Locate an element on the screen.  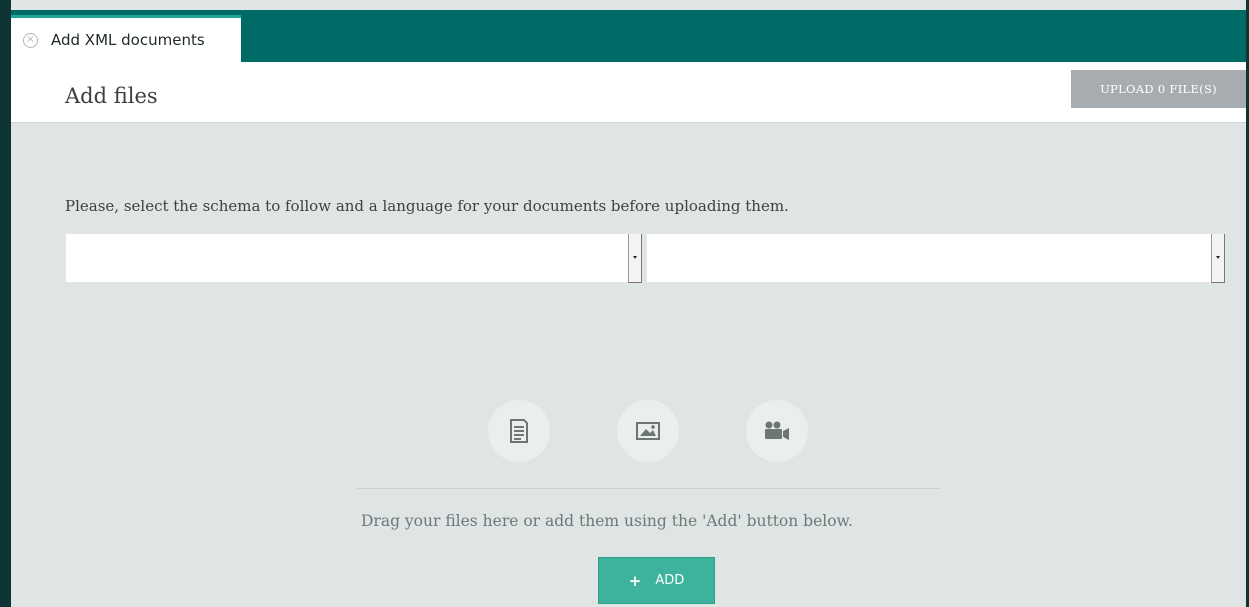
plus-icon: + is located at coordinates (635, 580).